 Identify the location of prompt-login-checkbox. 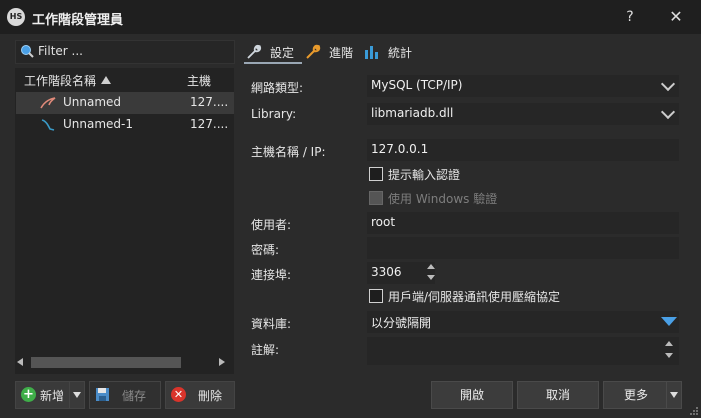
(376, 174).